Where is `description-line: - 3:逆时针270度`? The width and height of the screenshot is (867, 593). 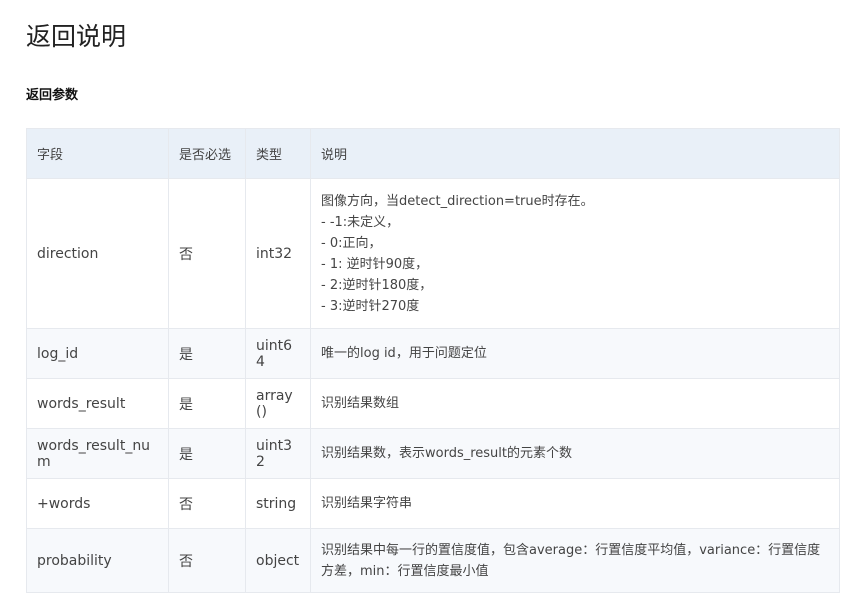
description-line: - 3:逆时针270度 is located at coordinates (370, 306).